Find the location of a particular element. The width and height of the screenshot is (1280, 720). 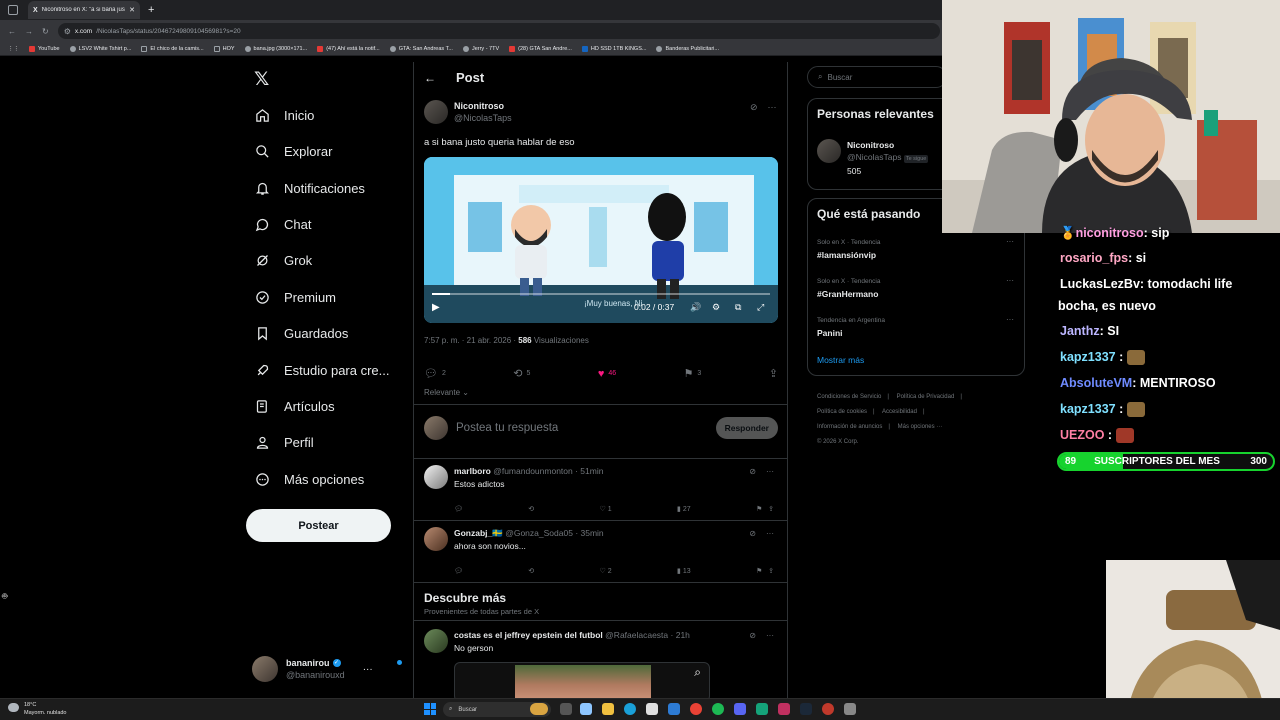

share-button: ⇪ is located at coordinates (773, 373).